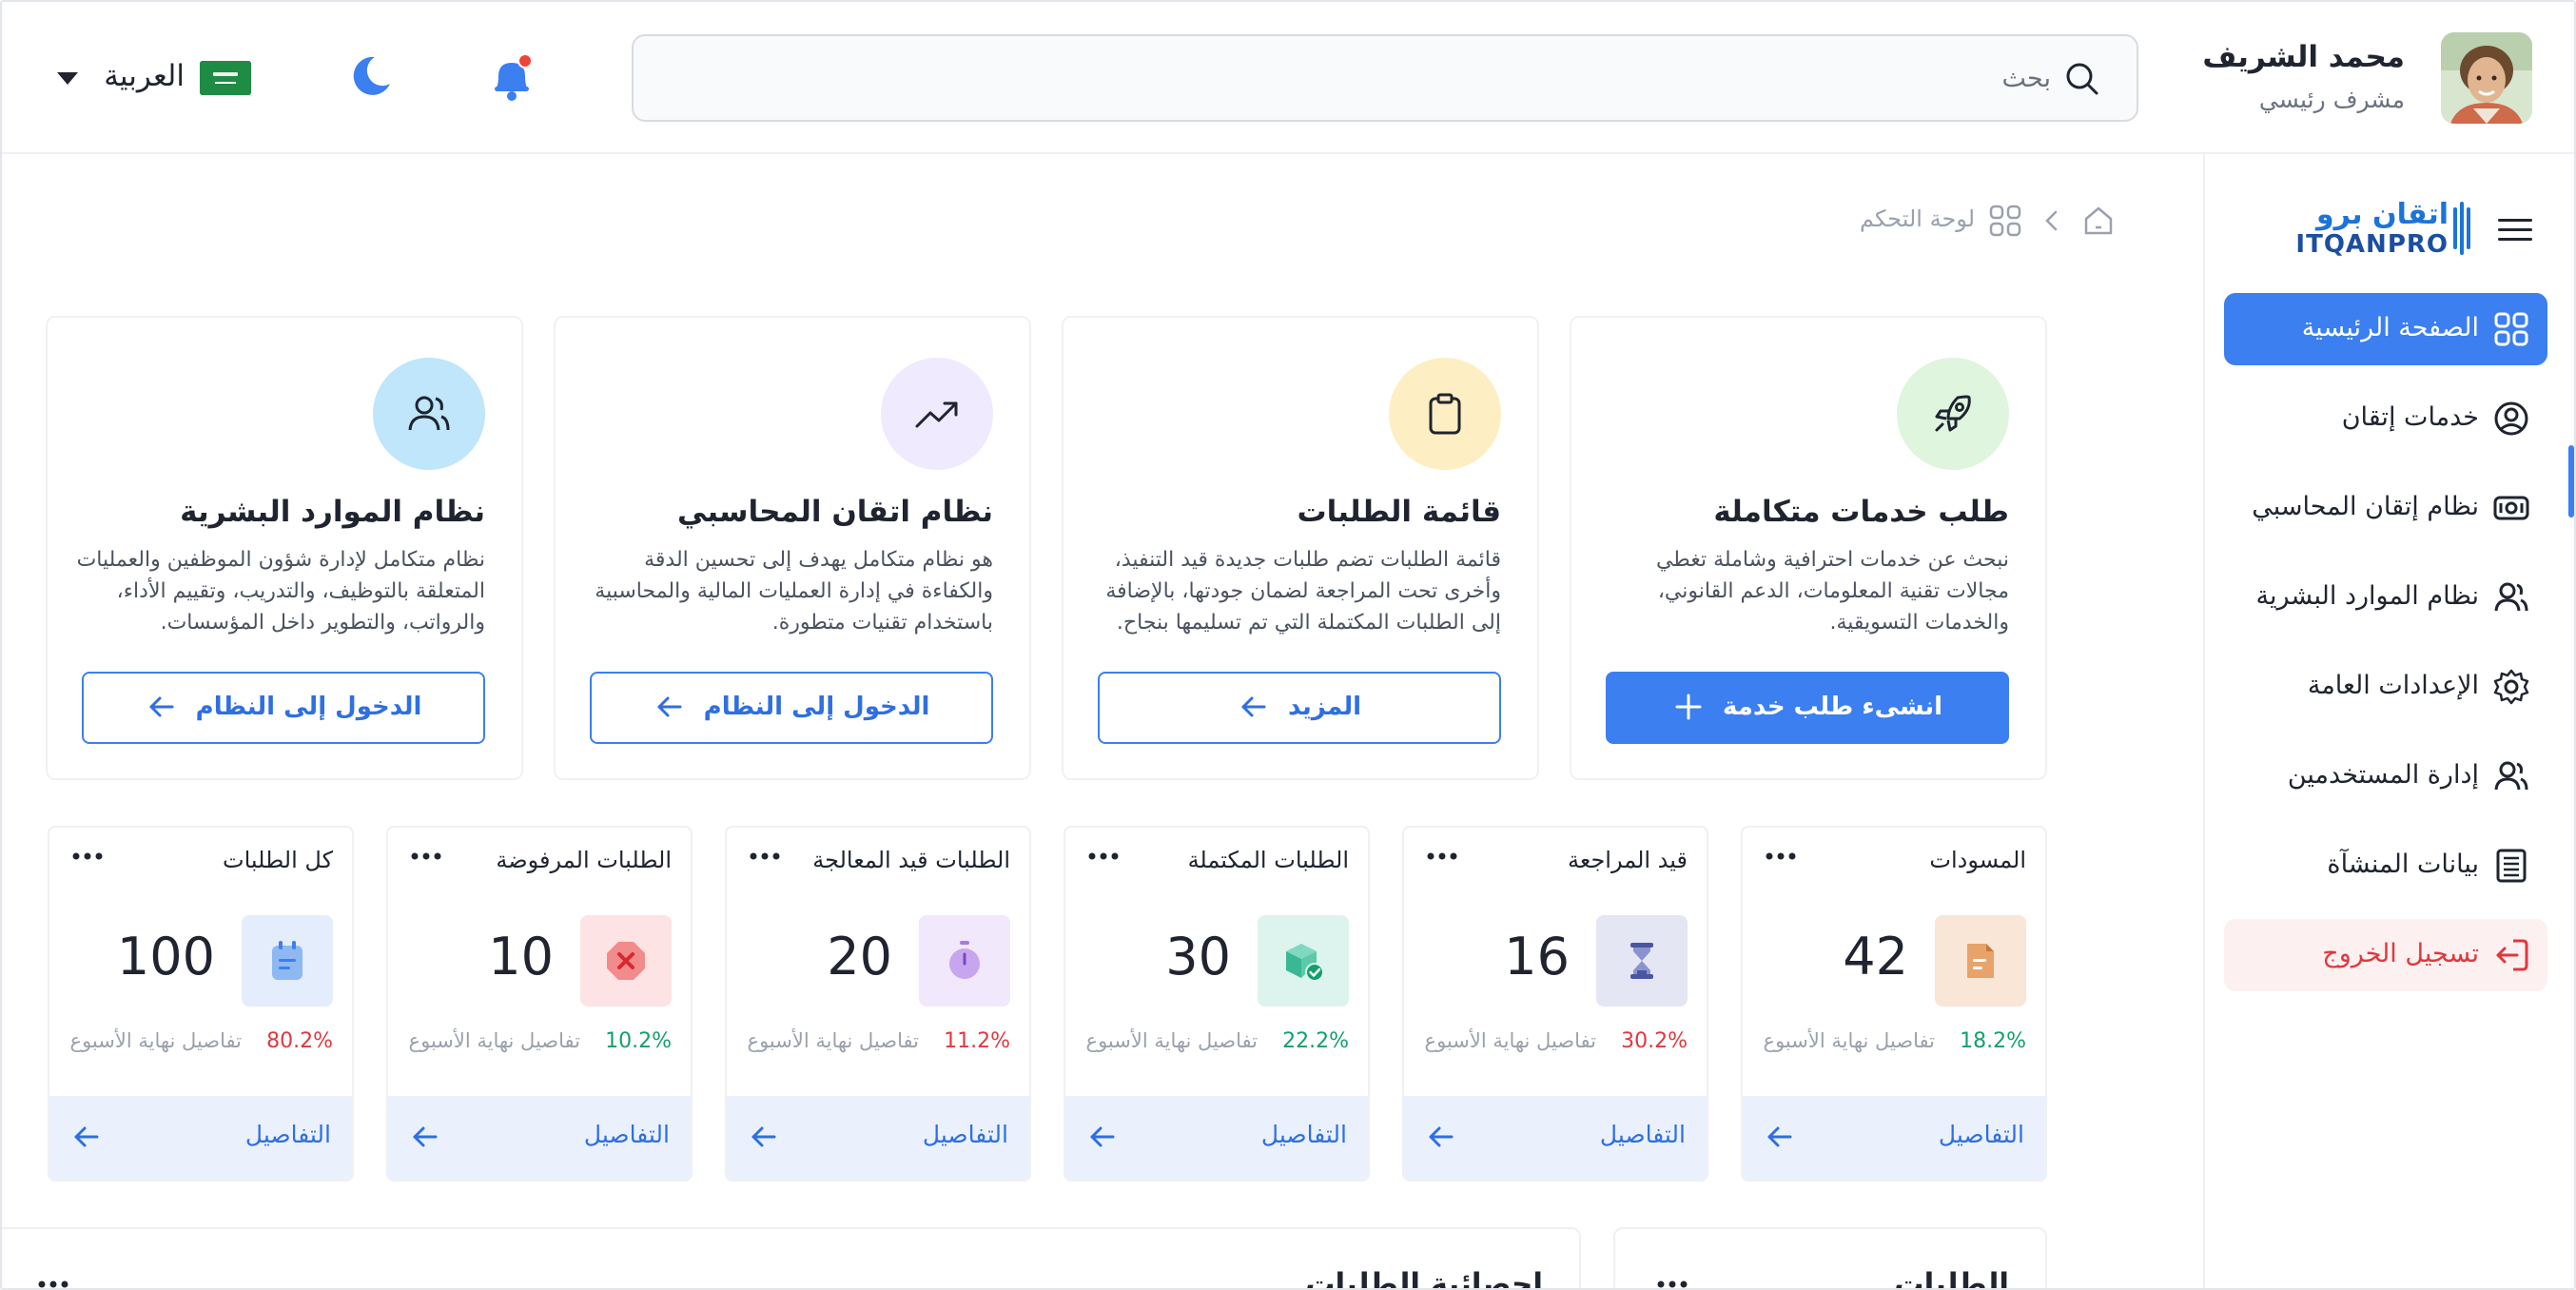 The width and height of the screenshot is (2576, 1290). Describe the element at coordinates (937, 414) in the screenshot. I see `trend-up-icon` at that location.